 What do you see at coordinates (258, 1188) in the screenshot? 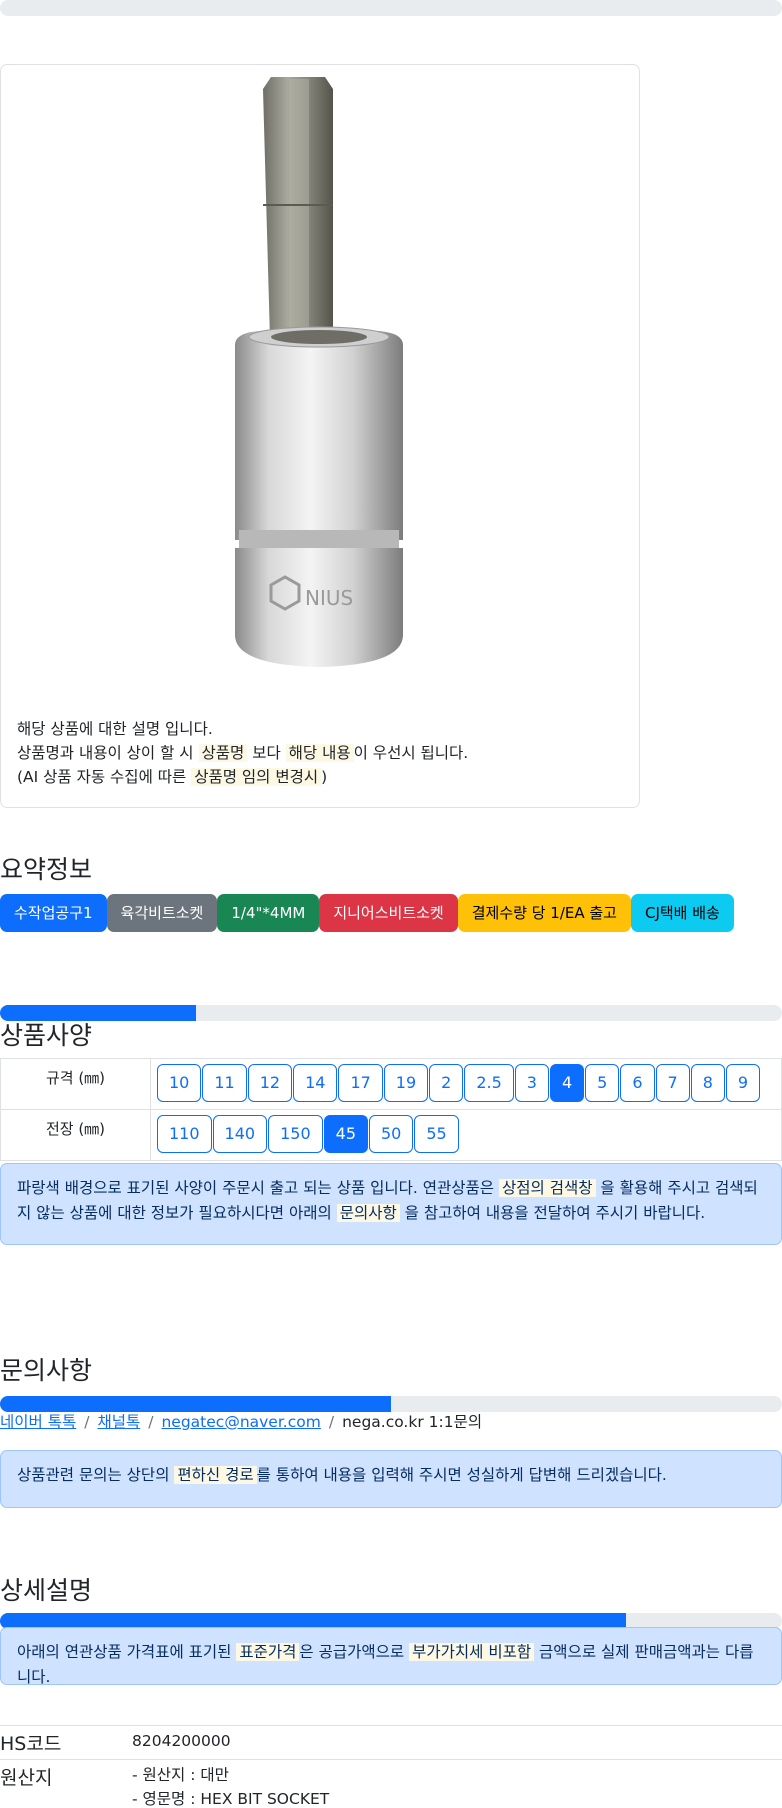
I see `alert-text: 파랑색 배경으로 표기된 사양이 주문시 출고 되는 상품 입니다. 연관상품은` at bounding box center [258, 1188].